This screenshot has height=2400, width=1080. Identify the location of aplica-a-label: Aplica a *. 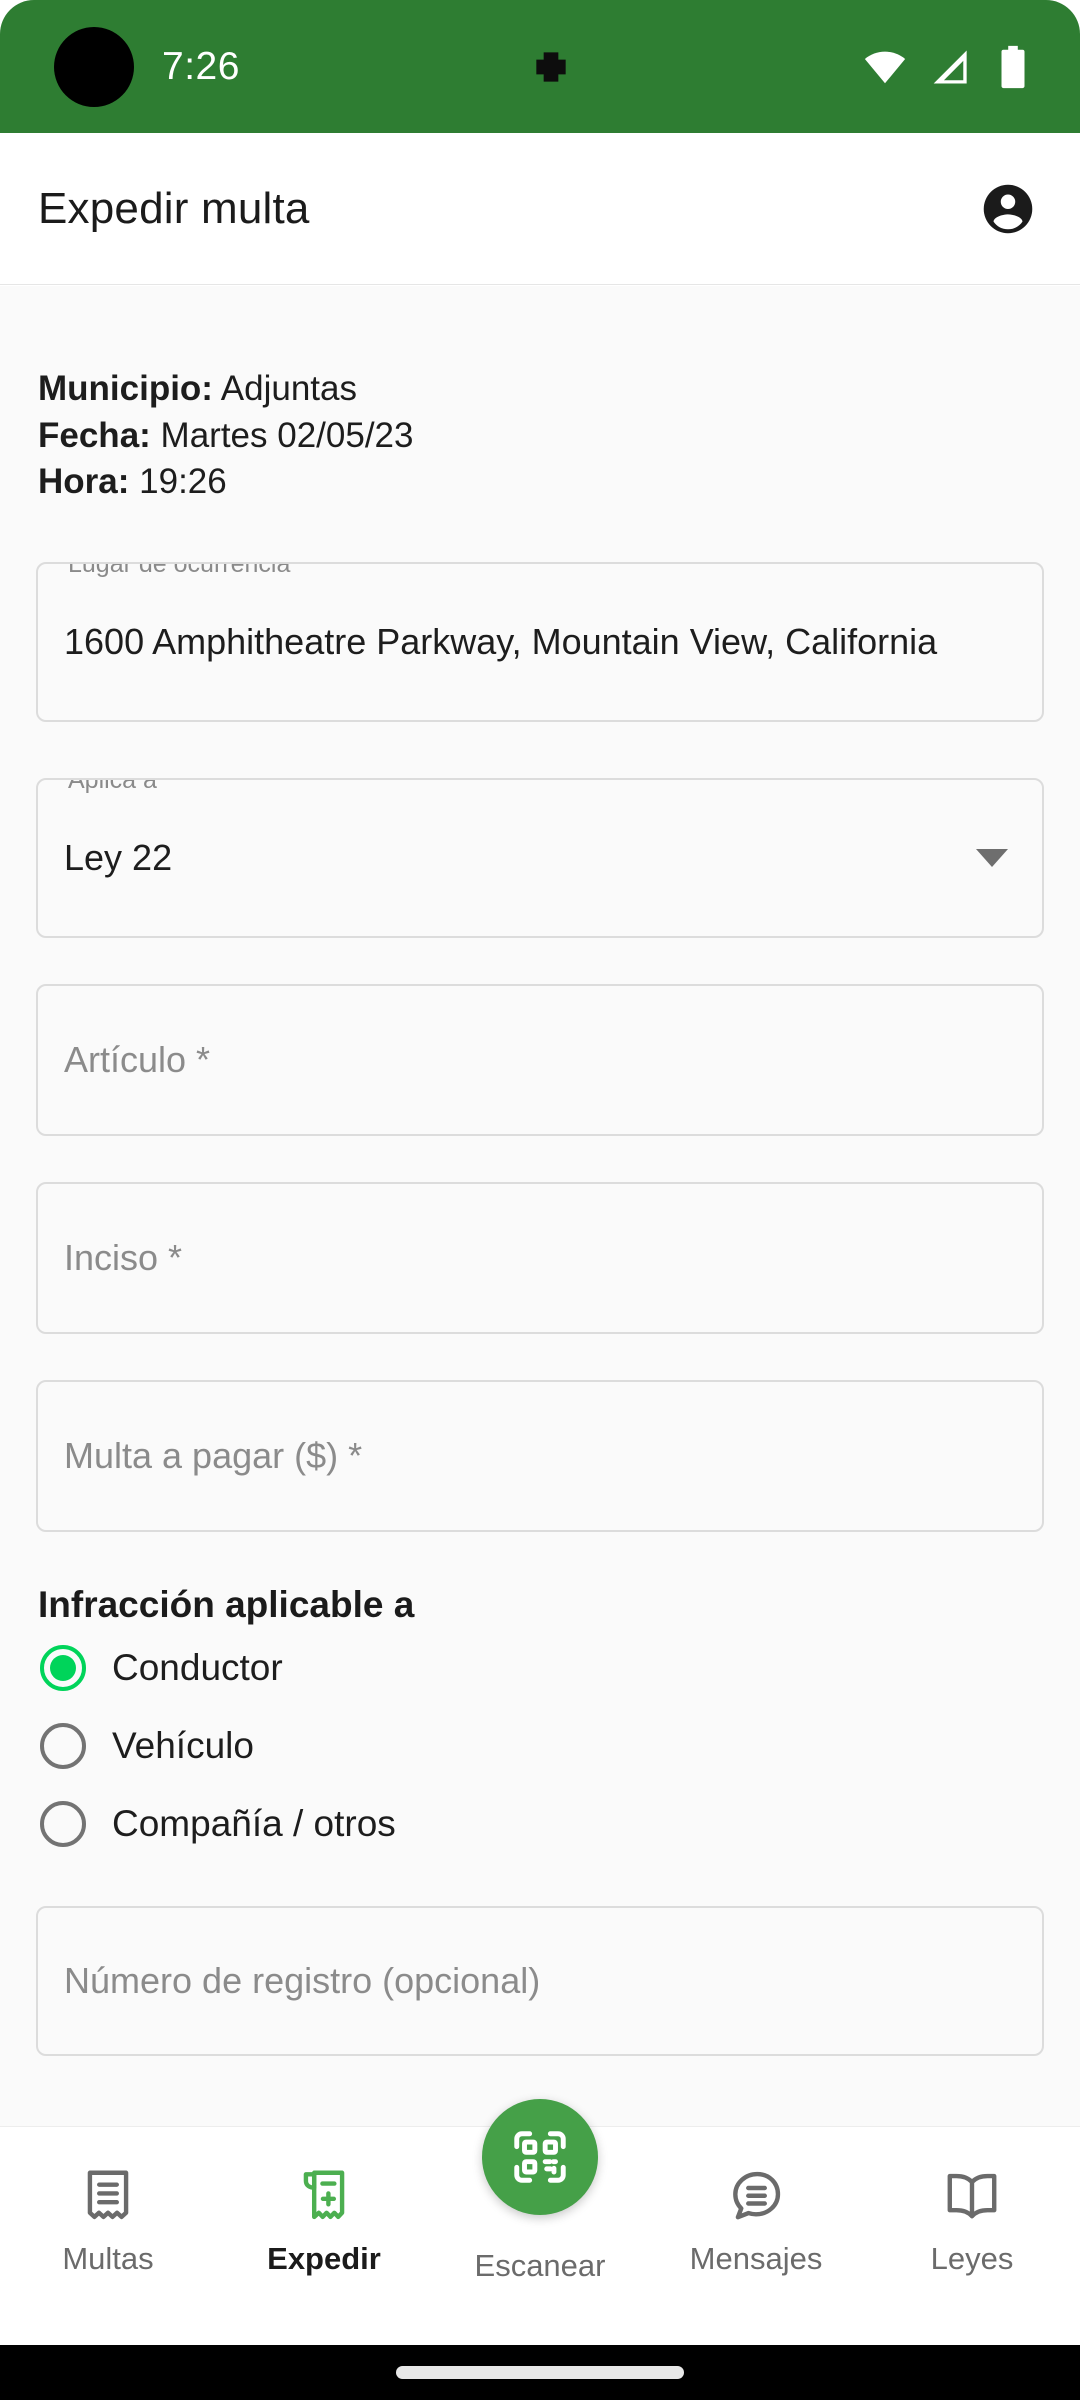
(121, 786).